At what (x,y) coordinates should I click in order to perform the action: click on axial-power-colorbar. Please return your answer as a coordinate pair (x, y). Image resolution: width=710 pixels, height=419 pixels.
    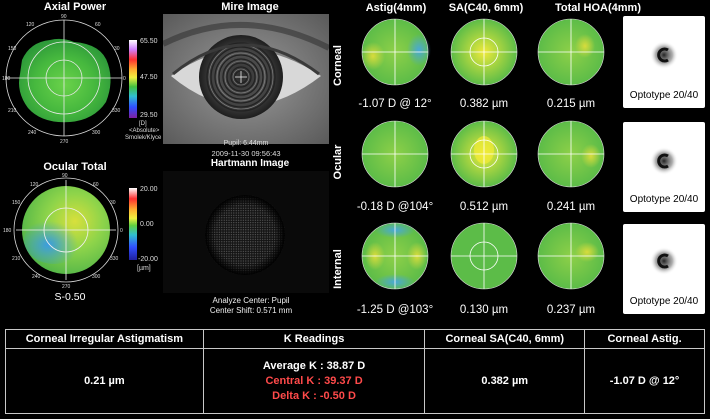
    Looking at the image, I should click on (133, 79).